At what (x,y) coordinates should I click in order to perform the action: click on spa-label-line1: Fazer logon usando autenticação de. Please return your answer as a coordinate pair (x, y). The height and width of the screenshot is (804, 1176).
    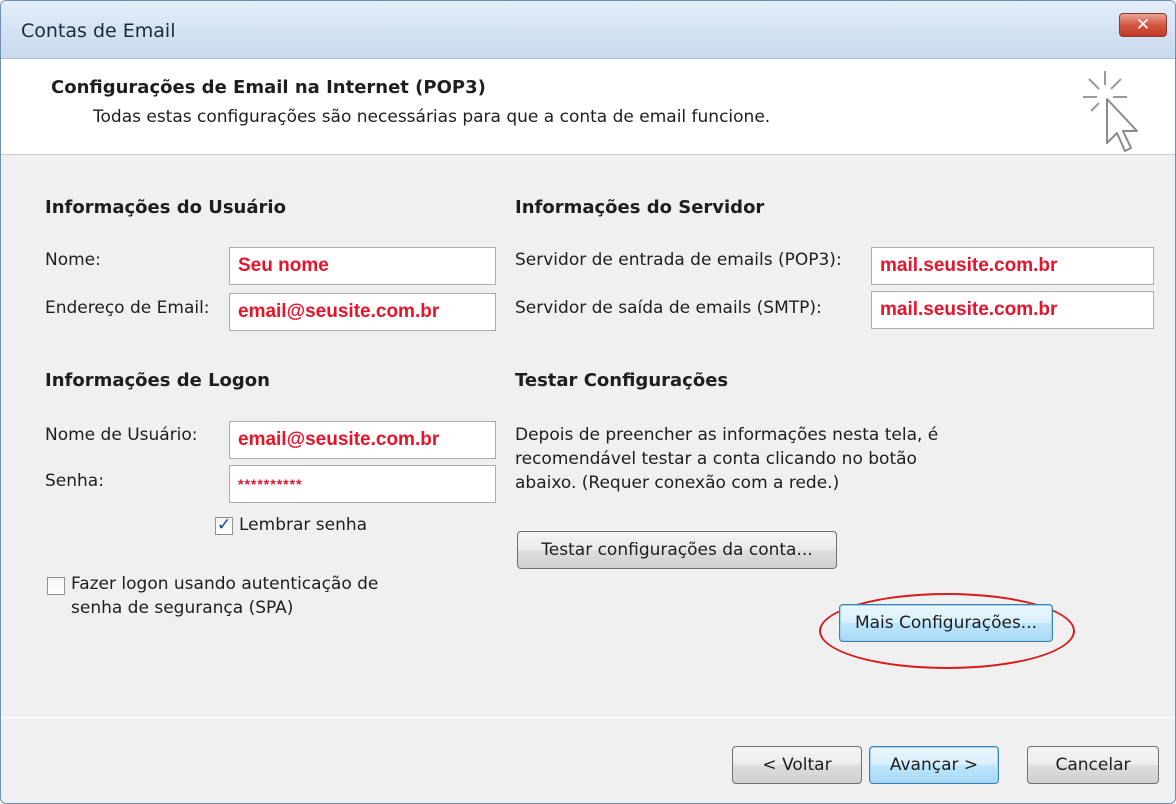
    Looking at the image, I should click on (224, 584).